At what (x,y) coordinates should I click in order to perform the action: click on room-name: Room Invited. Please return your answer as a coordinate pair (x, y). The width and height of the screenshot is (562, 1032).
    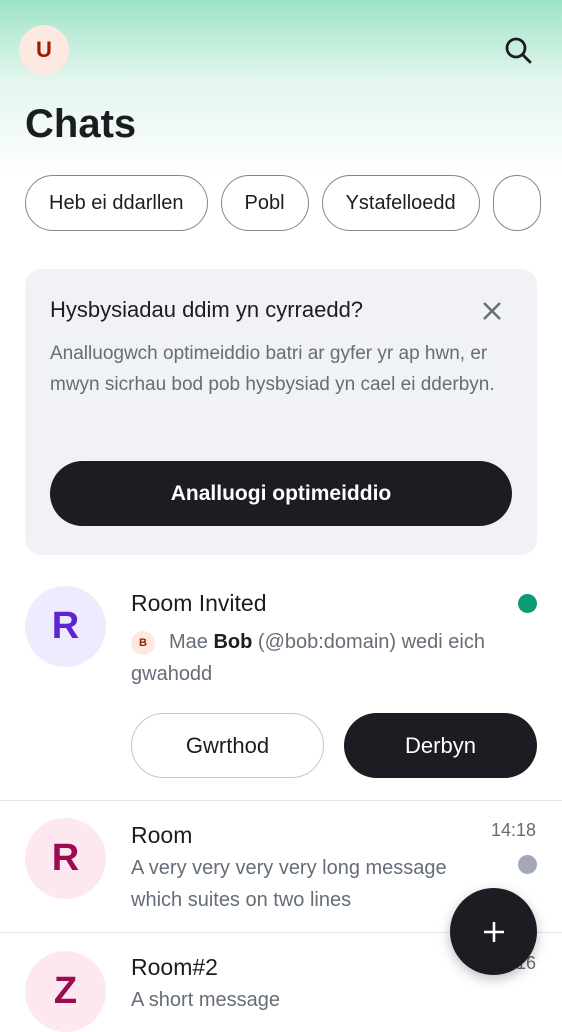
    Looking at the image, I should click on (199, 603).